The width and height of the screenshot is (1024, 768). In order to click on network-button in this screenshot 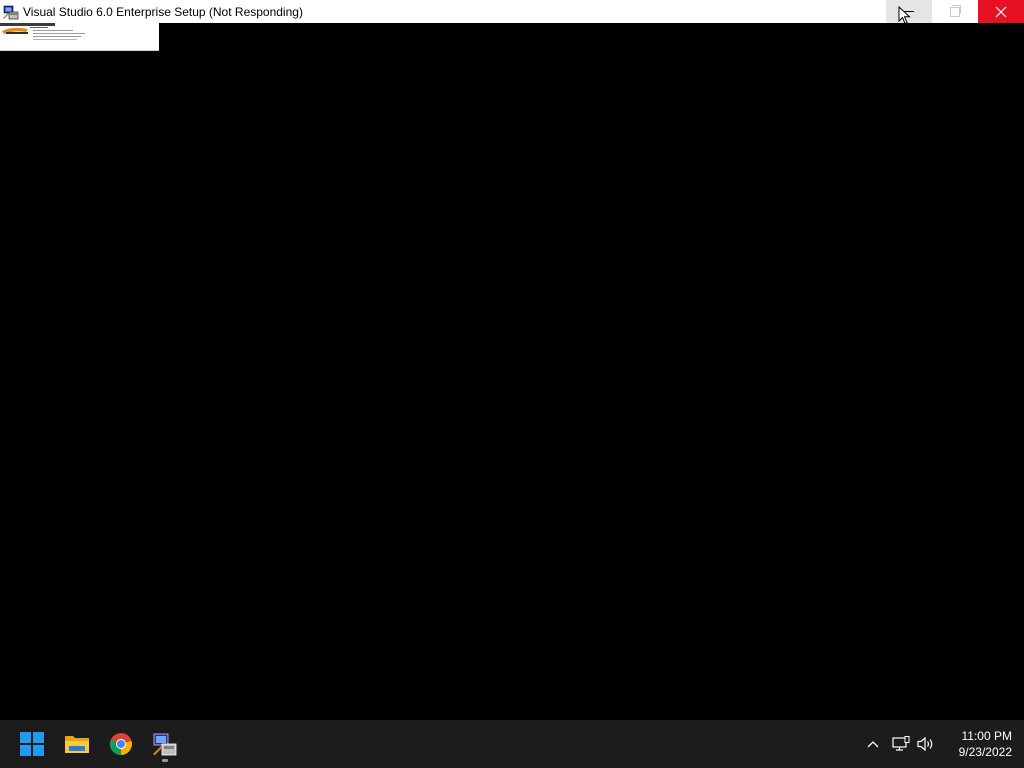, I will do `click(901, 744)`.